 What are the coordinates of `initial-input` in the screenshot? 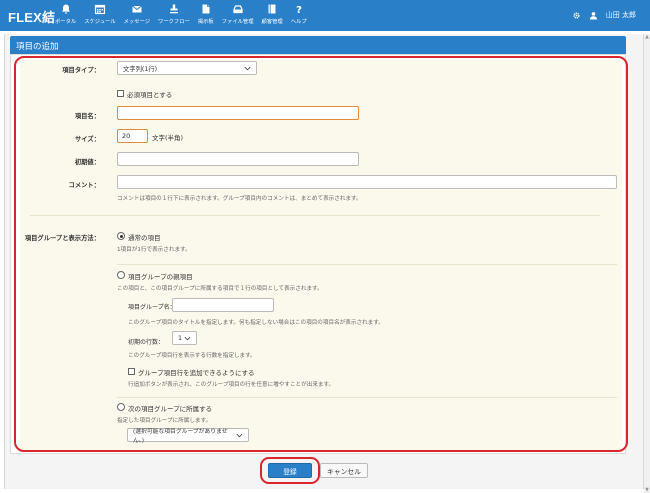 It's located at (238, 159).